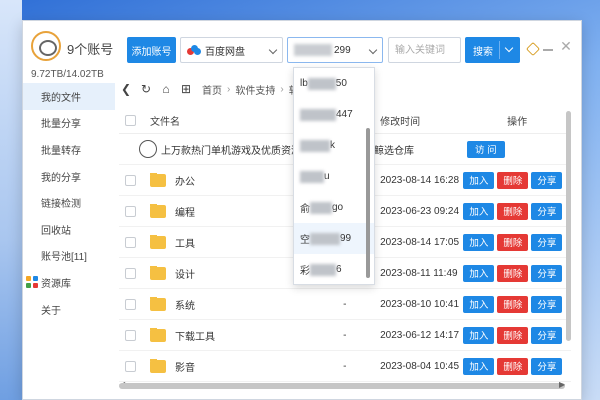 The width and height of the screenshot is (600, 400). Describe the element at coordinates (334, 238) in the screenshot. I see `dropdown-account-option: 空 99` at that location.